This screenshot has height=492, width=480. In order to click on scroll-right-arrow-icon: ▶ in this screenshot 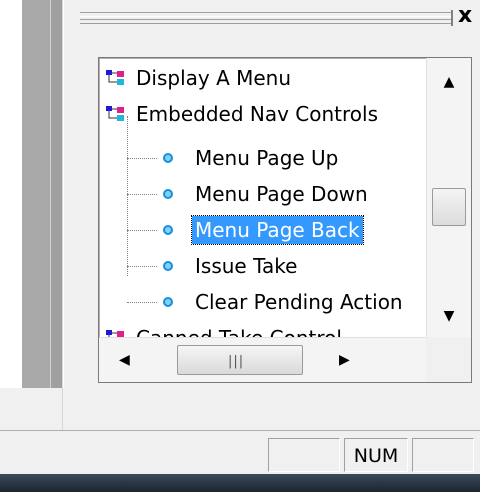, I will do `click(344, 360)`.